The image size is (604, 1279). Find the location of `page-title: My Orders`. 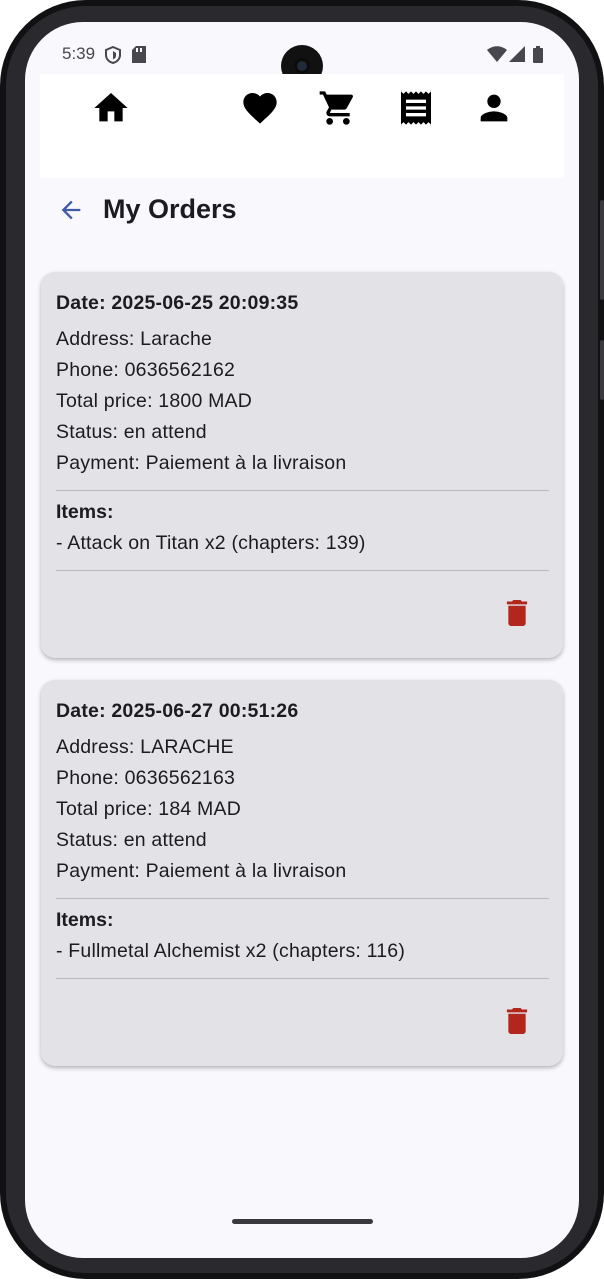

page-title: My Orders is located at coordinates (170, 209).